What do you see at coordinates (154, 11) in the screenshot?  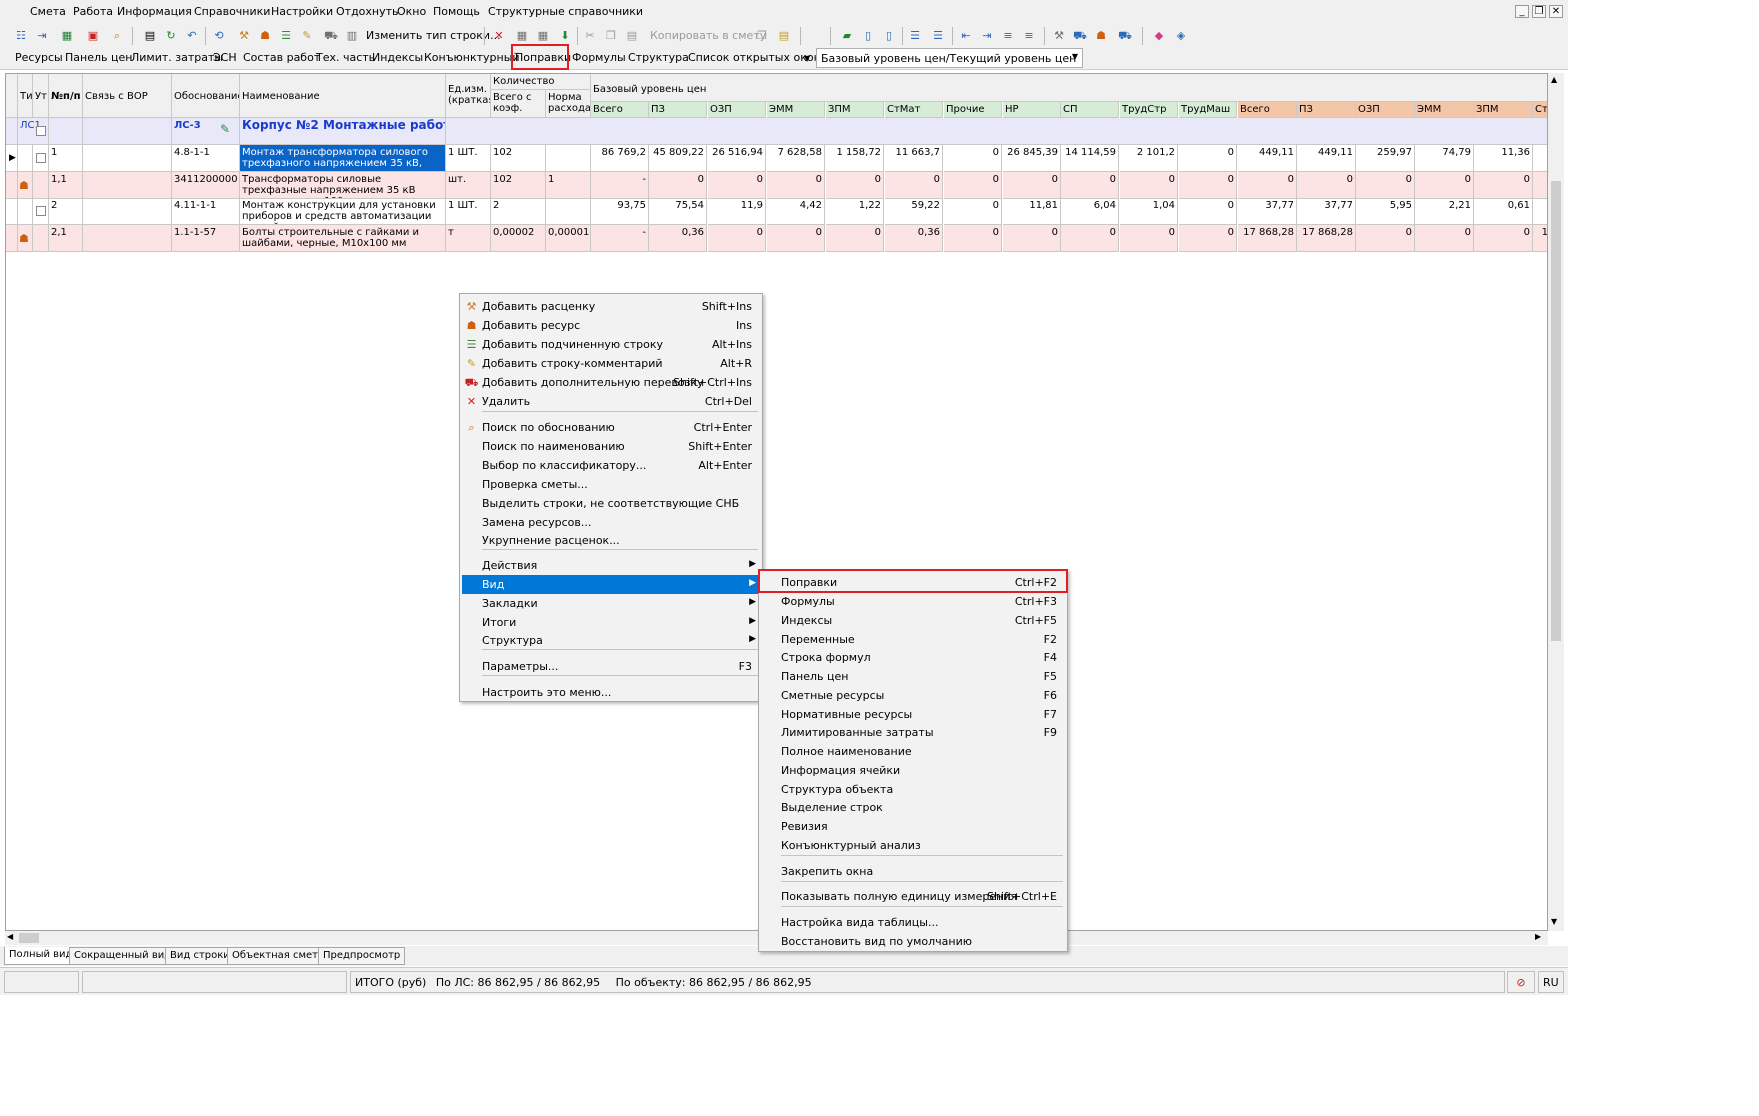 I see `menu-informatsiya: Информация` at bounding box center [154, 11].